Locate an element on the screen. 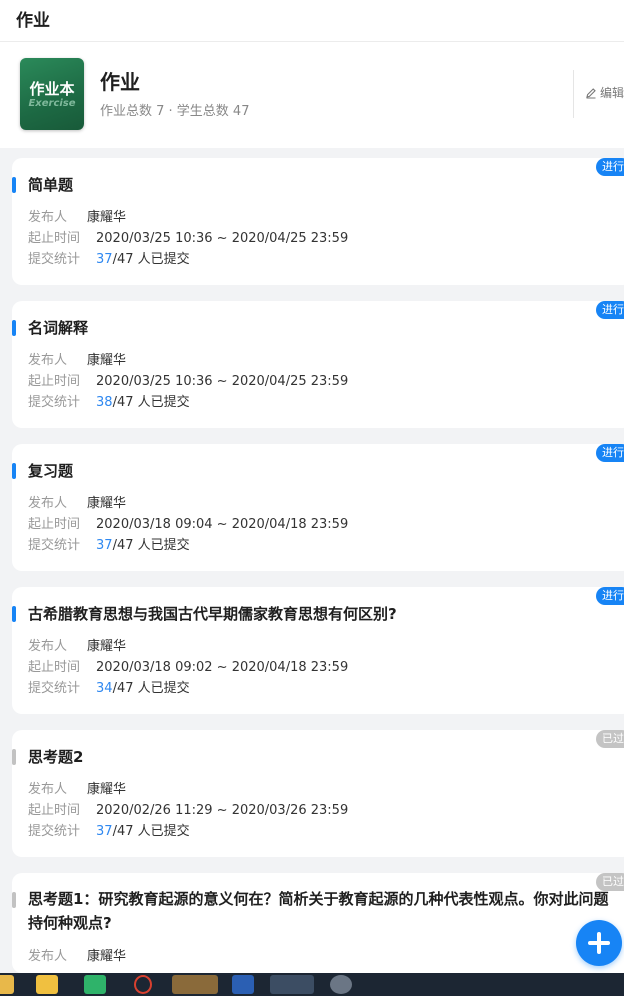 This screenshot has height=996, width=624. assignment-title: 古希腊教育思想与我国古代早期儒家教育思想有何区别? is located at coordinates (212, 614).